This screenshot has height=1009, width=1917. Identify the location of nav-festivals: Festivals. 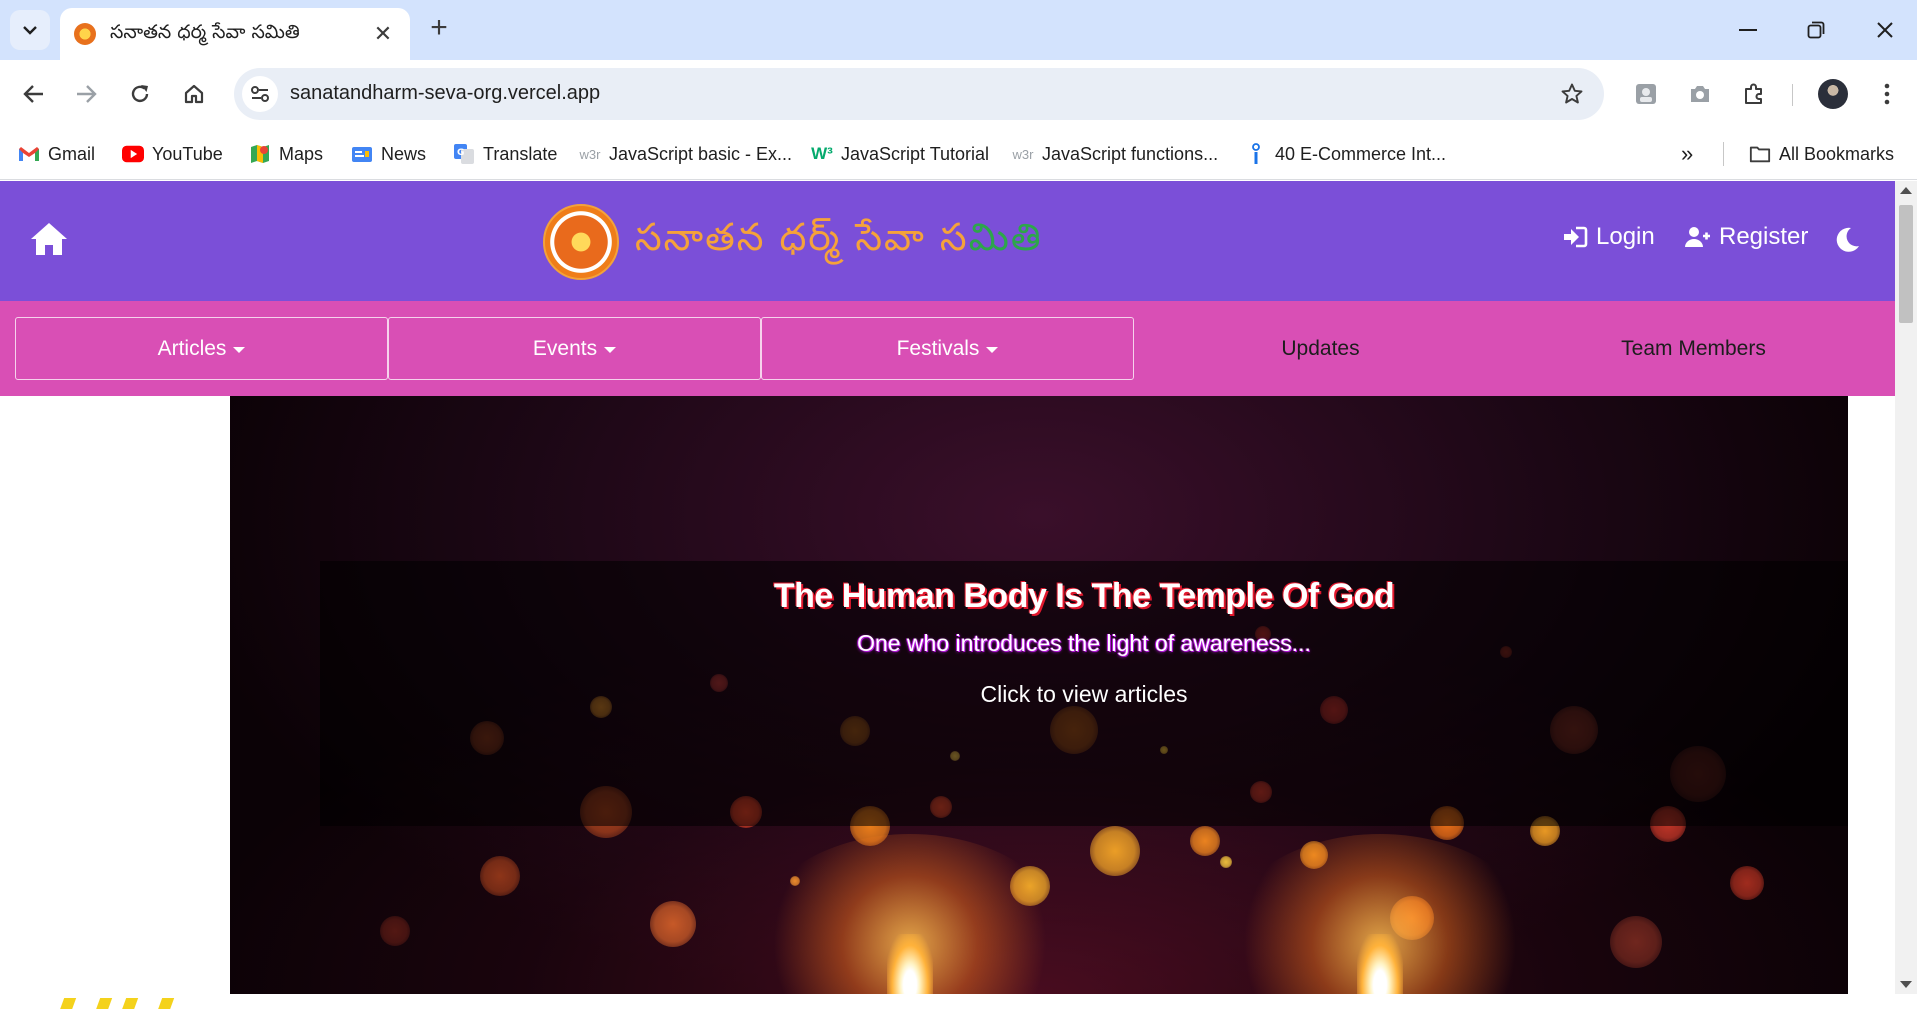
(947, 348).